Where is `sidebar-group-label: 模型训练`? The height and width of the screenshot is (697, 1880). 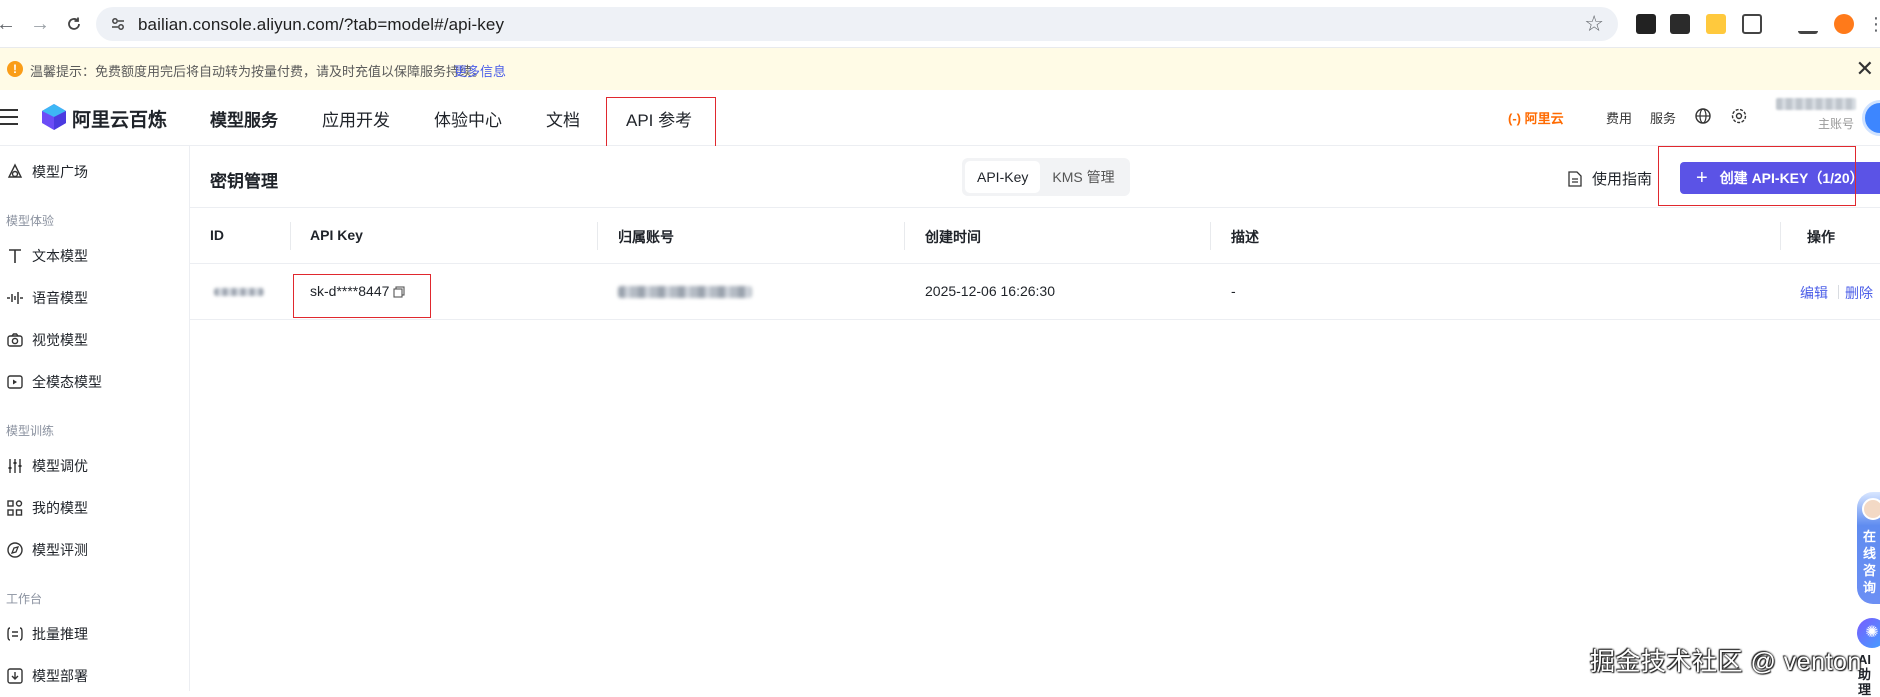 sidebar-group-label: 模型训练 is located at coordinates (30, 431).